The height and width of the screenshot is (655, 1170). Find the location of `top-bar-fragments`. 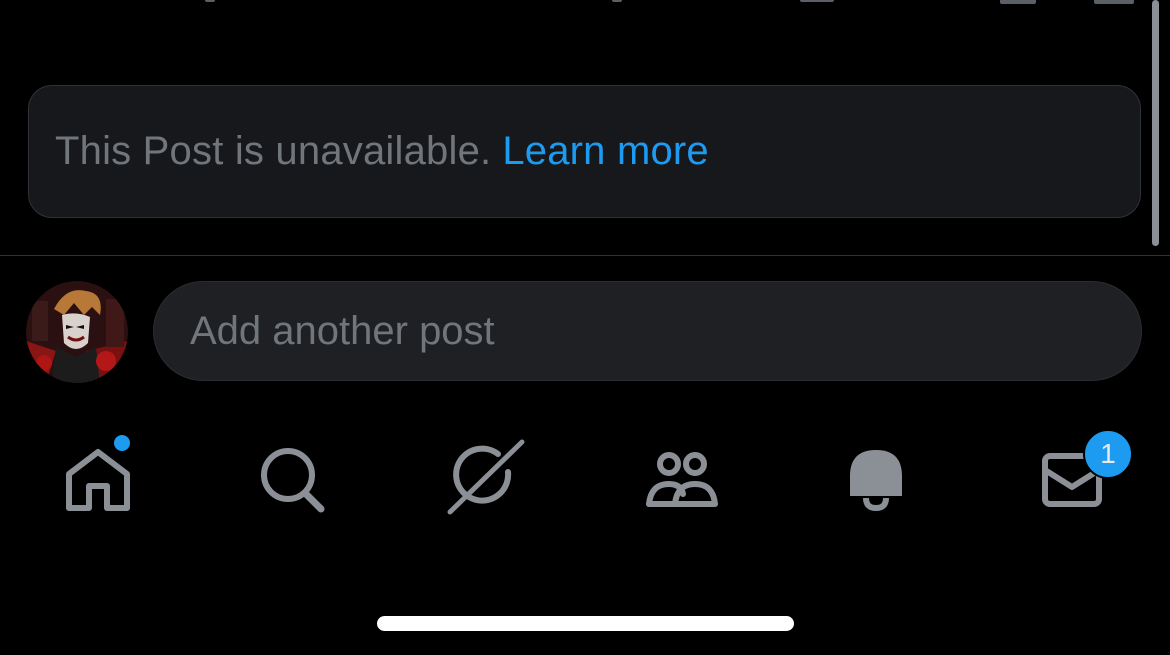

top-bar-fragments is located at coordinates (585, 3).